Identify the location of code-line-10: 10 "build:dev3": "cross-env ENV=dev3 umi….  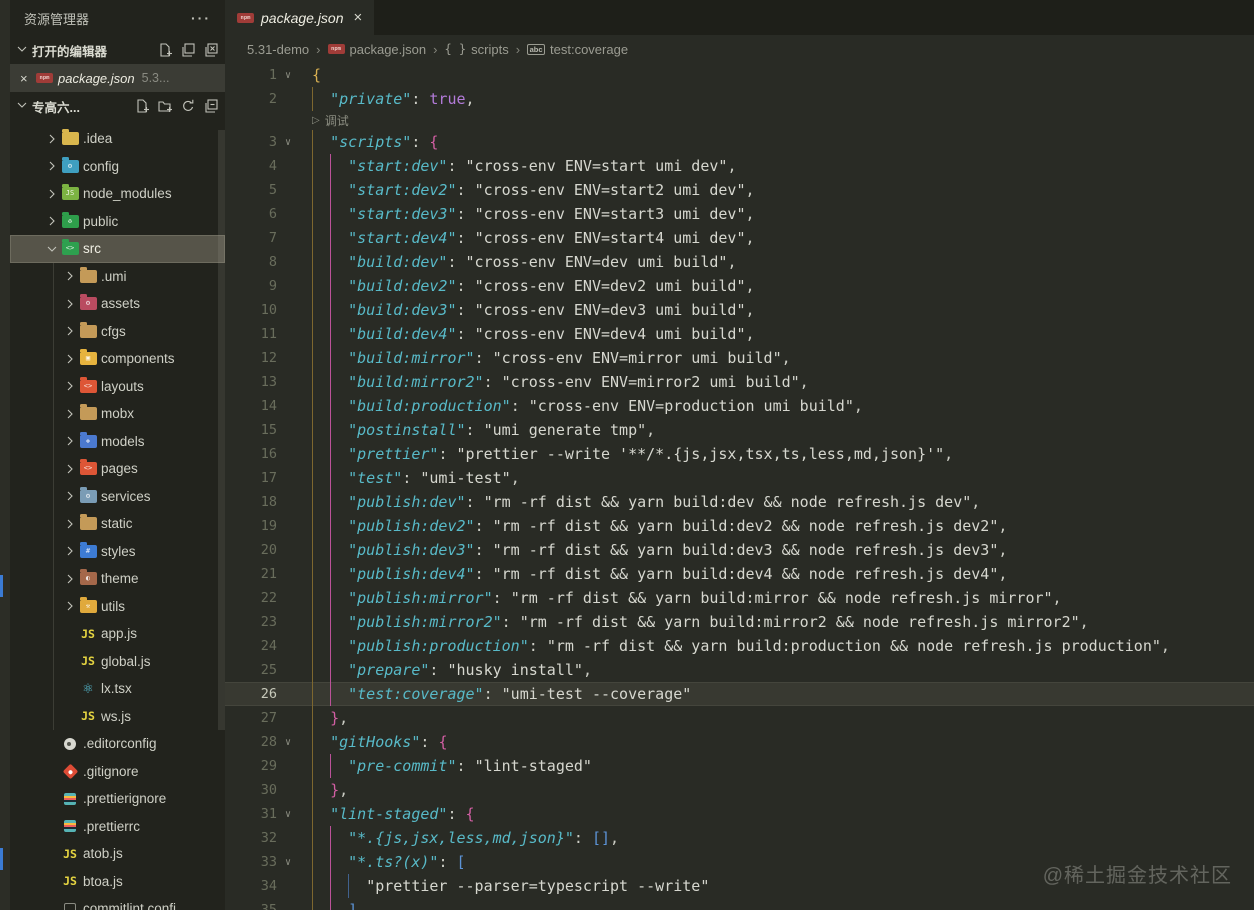
(739, 310).